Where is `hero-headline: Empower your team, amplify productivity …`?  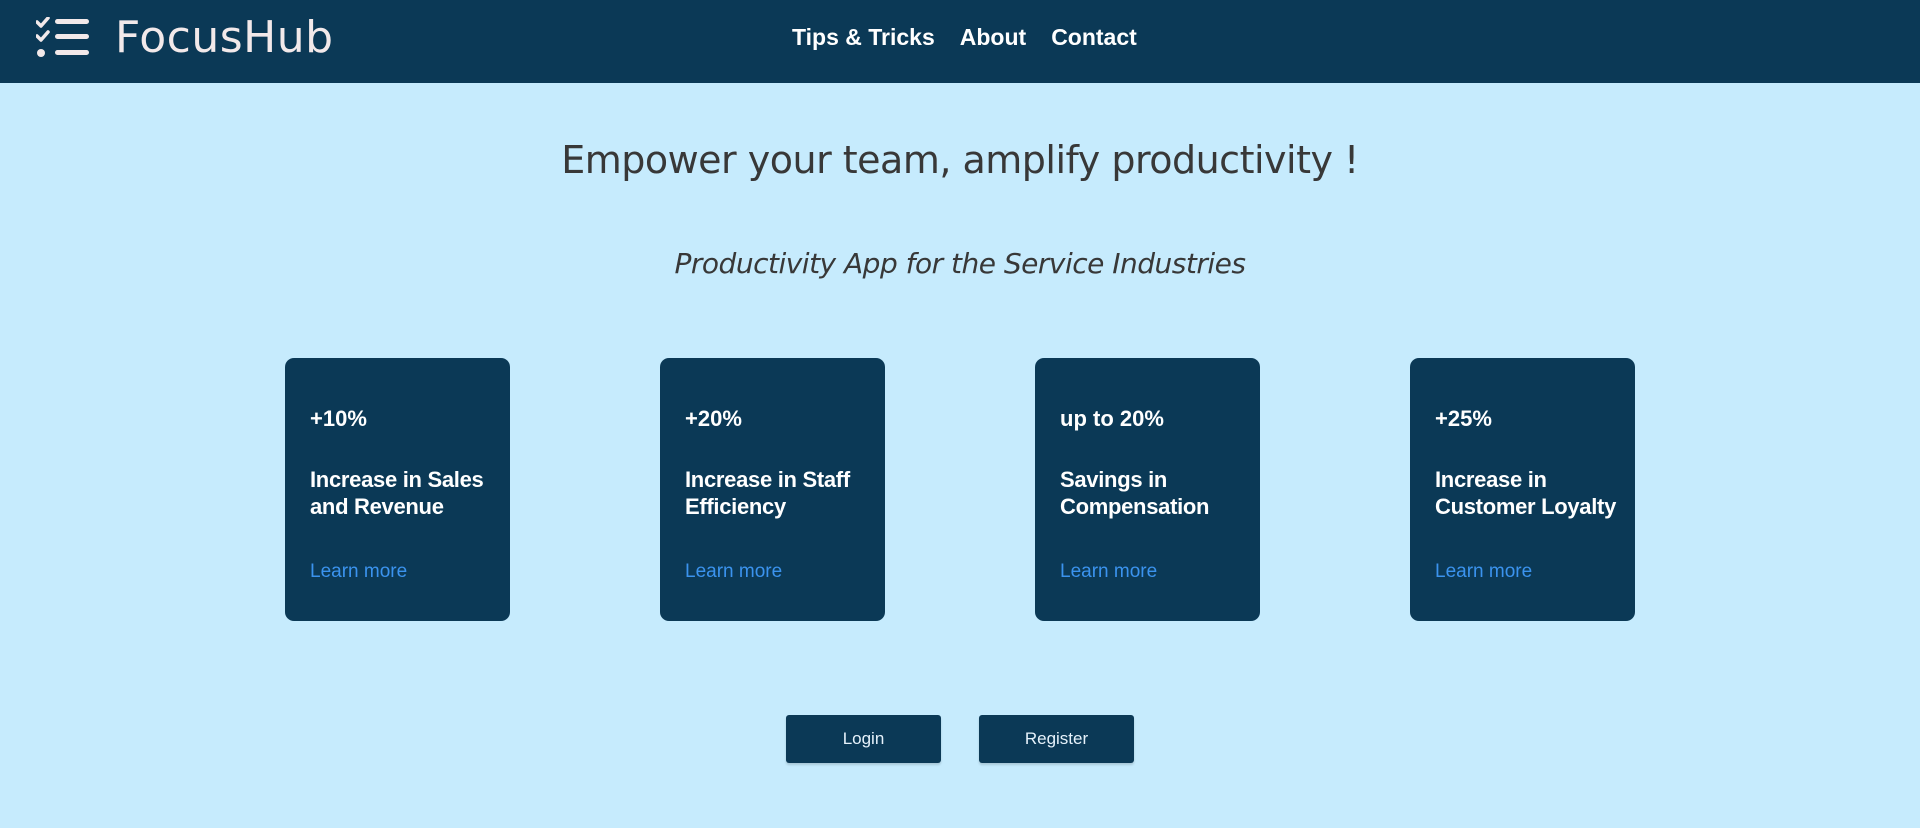 hero-headline: Empower your team, amplify productivity … is located at coordinates (960, 160).